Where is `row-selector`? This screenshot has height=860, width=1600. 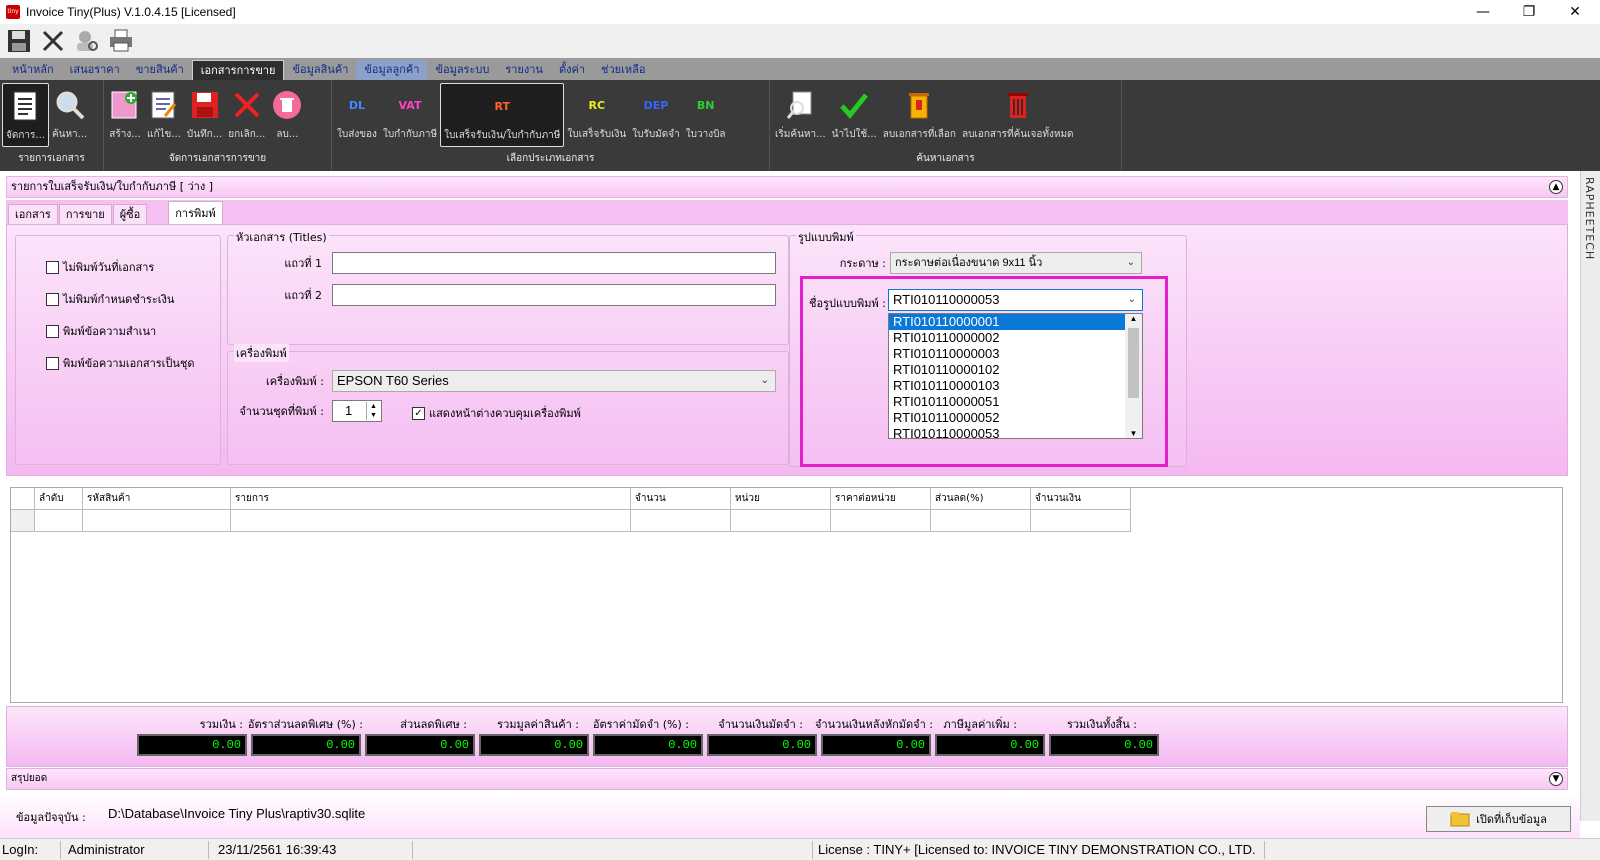
row-selector is located at coordinates (23, 521).